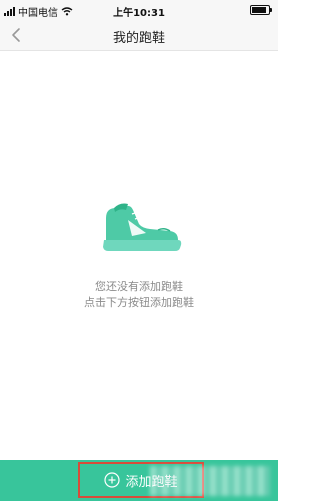  I want to click on status-bar: 中国电信 上午10:31, so click(139, 10).